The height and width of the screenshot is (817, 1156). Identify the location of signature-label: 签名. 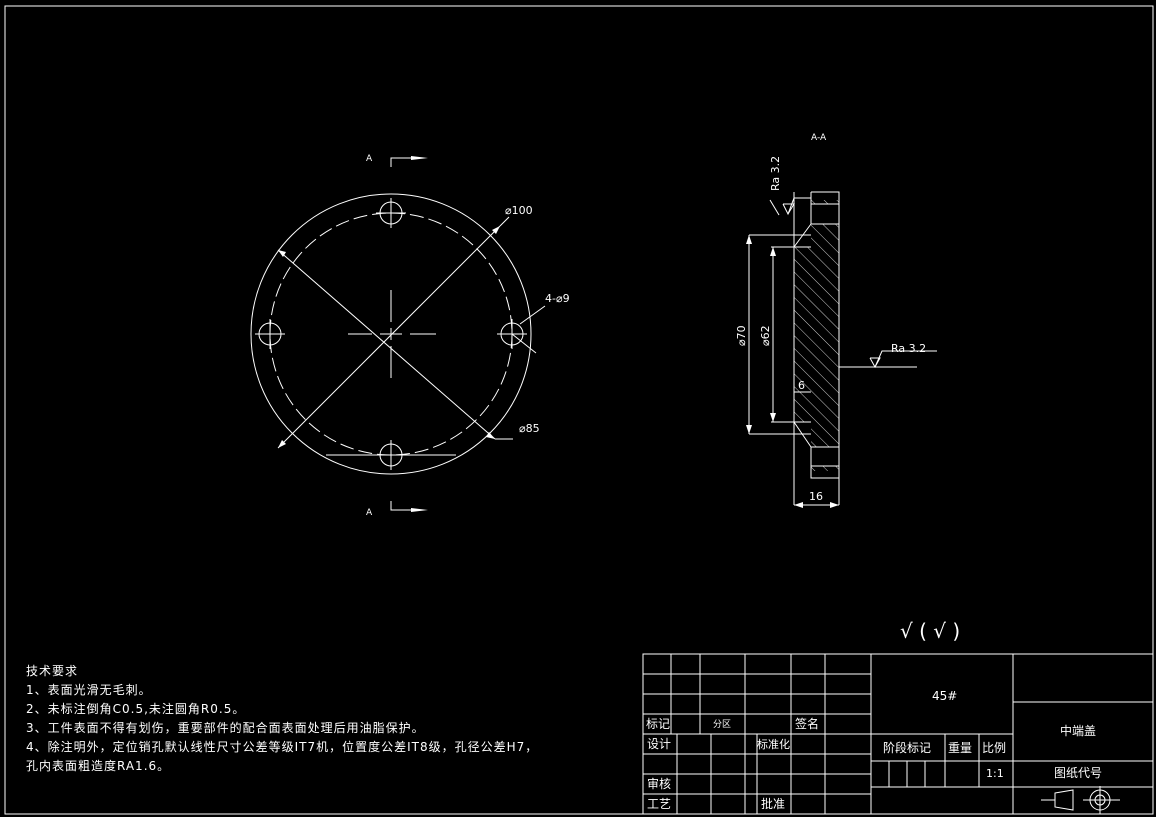
(807, 723).